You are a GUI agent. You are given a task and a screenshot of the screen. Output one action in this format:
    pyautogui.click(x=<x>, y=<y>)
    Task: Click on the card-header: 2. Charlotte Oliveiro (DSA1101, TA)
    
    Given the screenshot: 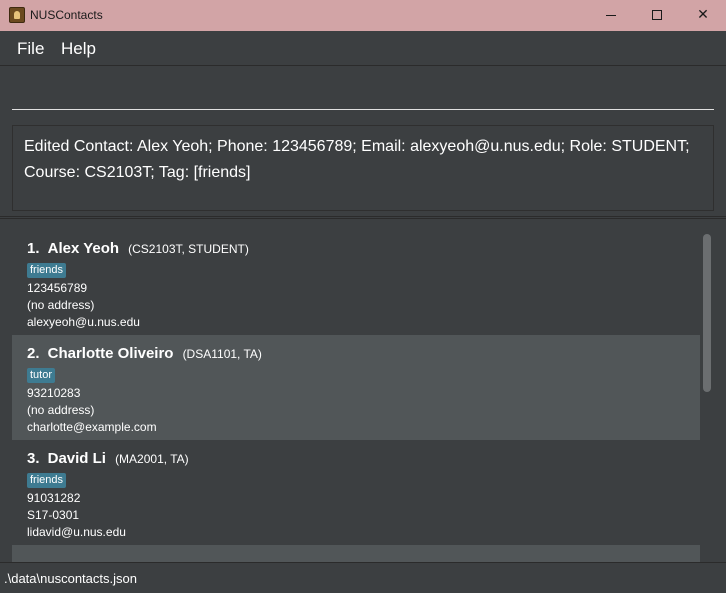 What is the action you would take?
    pyautogui.click(x=356, y=353)
    